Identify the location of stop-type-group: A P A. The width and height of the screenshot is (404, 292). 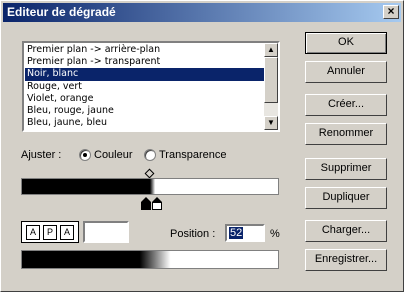
(50, 232).